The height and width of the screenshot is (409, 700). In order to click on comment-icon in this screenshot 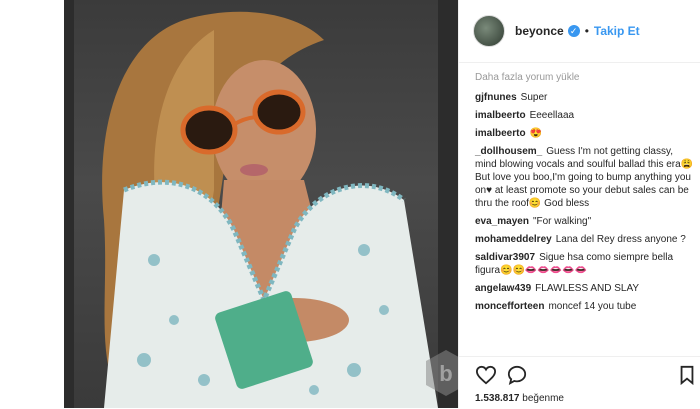, I will do `click(517, 375)`.